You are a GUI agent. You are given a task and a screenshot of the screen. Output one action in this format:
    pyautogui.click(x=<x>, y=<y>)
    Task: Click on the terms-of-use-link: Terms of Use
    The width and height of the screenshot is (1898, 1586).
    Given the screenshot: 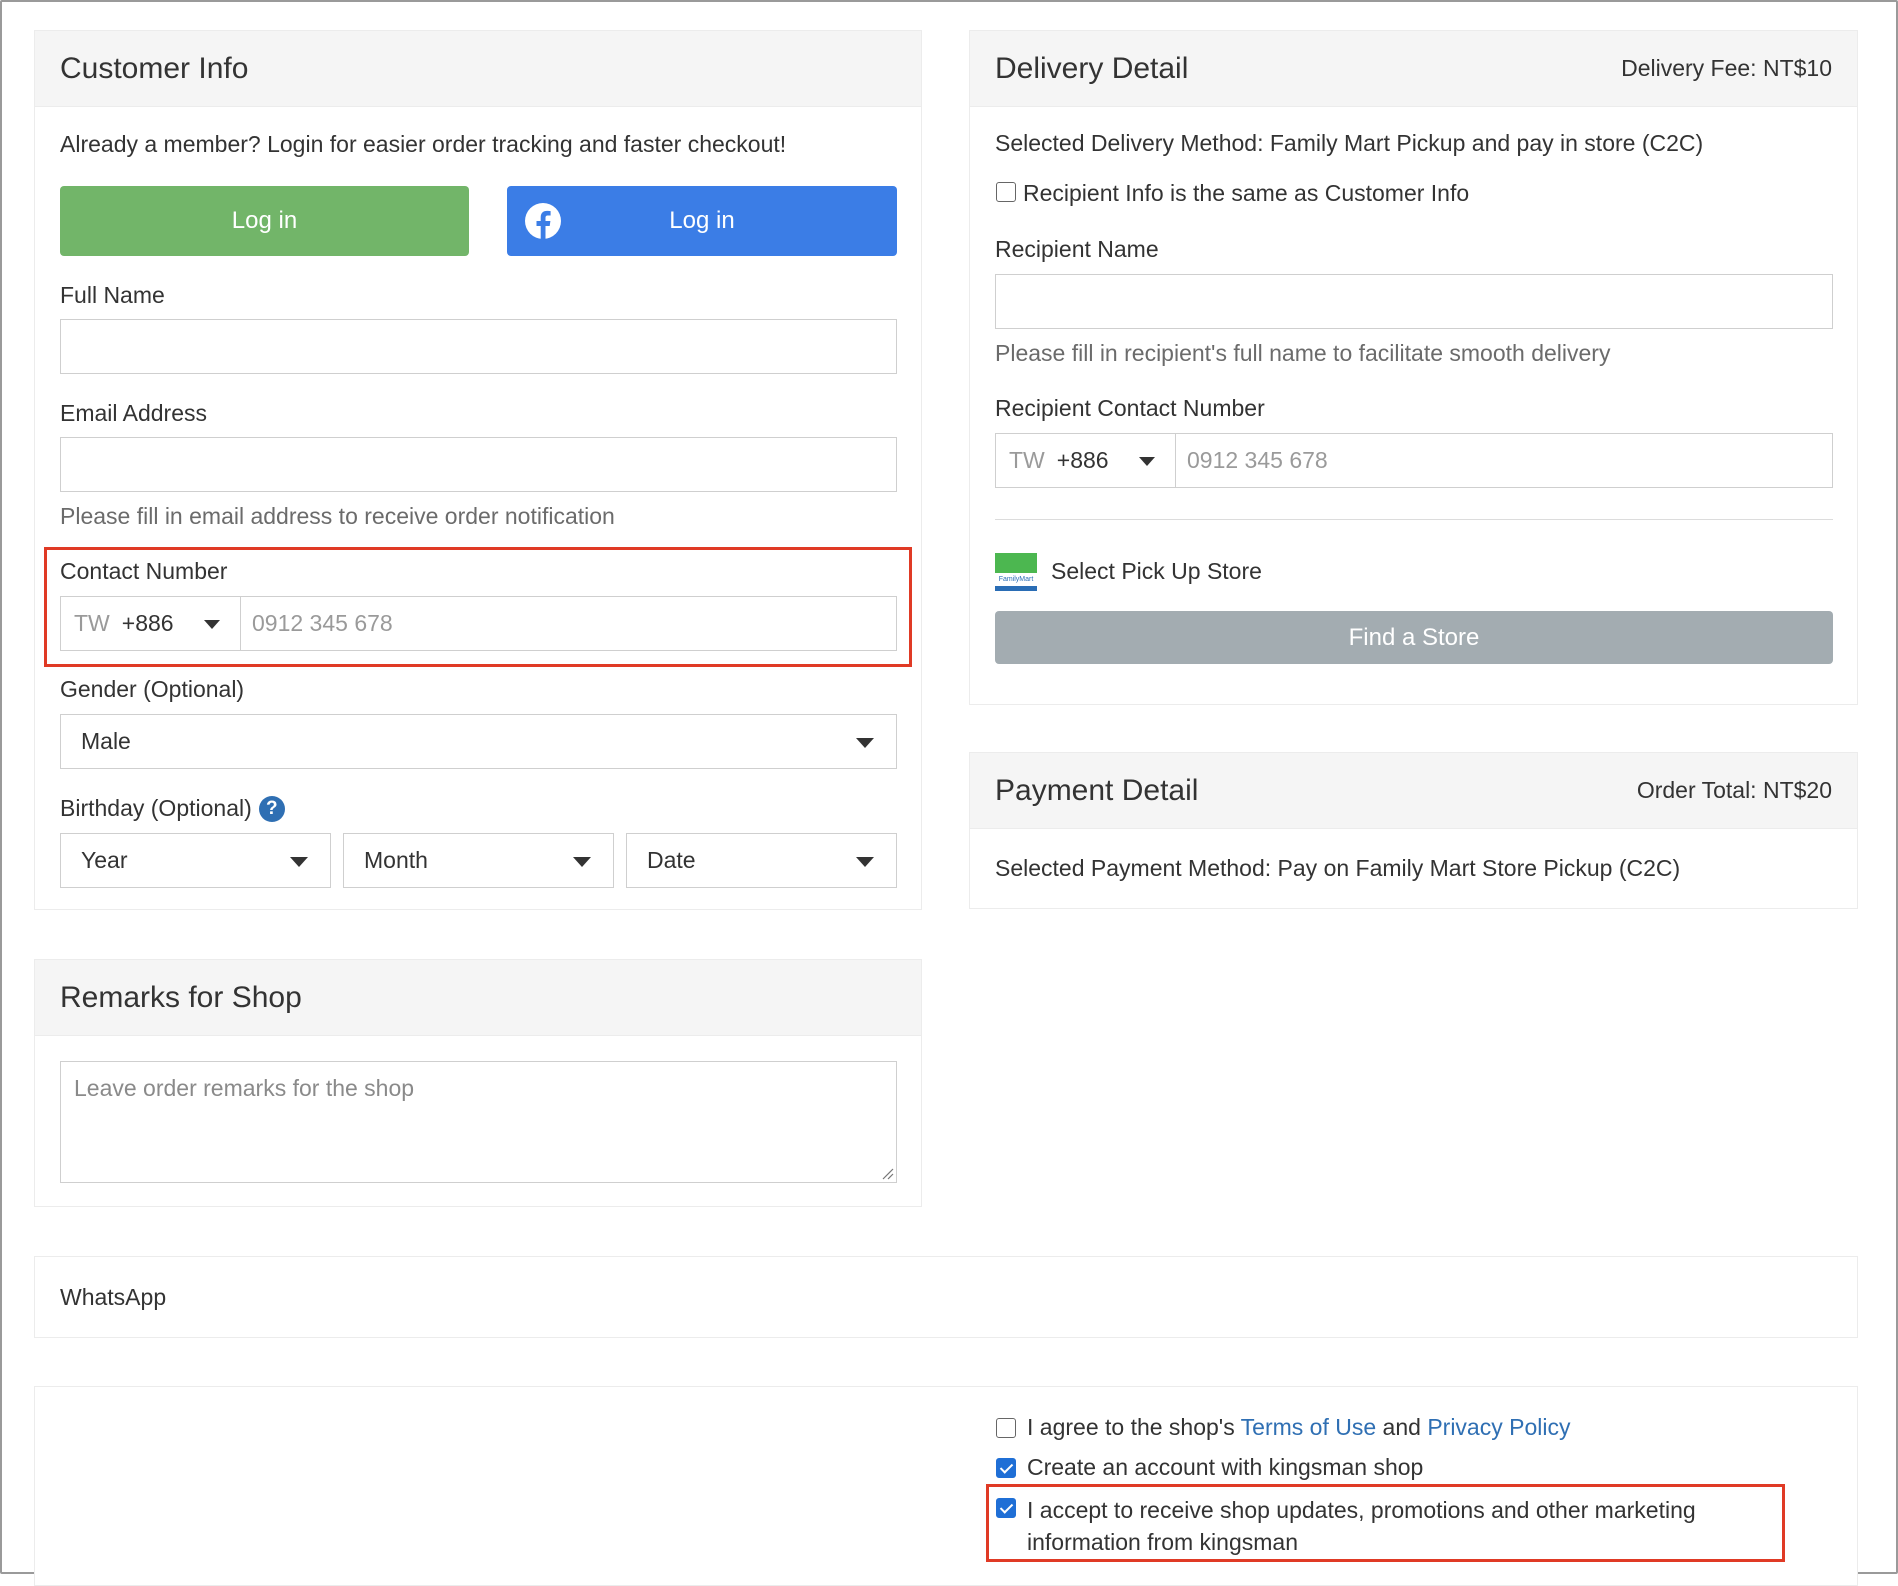 What is the action you would take?
    pyautogui.click(x=1308, y=1427)
    